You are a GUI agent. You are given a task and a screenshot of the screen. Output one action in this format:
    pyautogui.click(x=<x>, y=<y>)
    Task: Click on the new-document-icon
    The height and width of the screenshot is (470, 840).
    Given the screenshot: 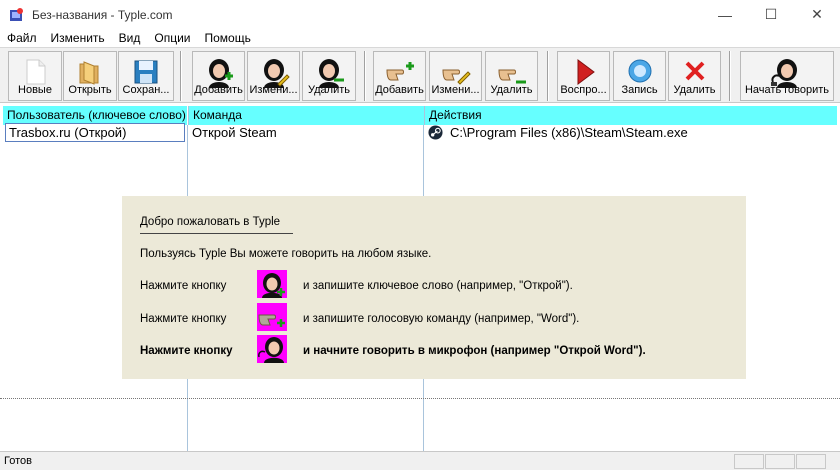 What is the action you would take?
    pyautogui.click(x=36, y=72)
    